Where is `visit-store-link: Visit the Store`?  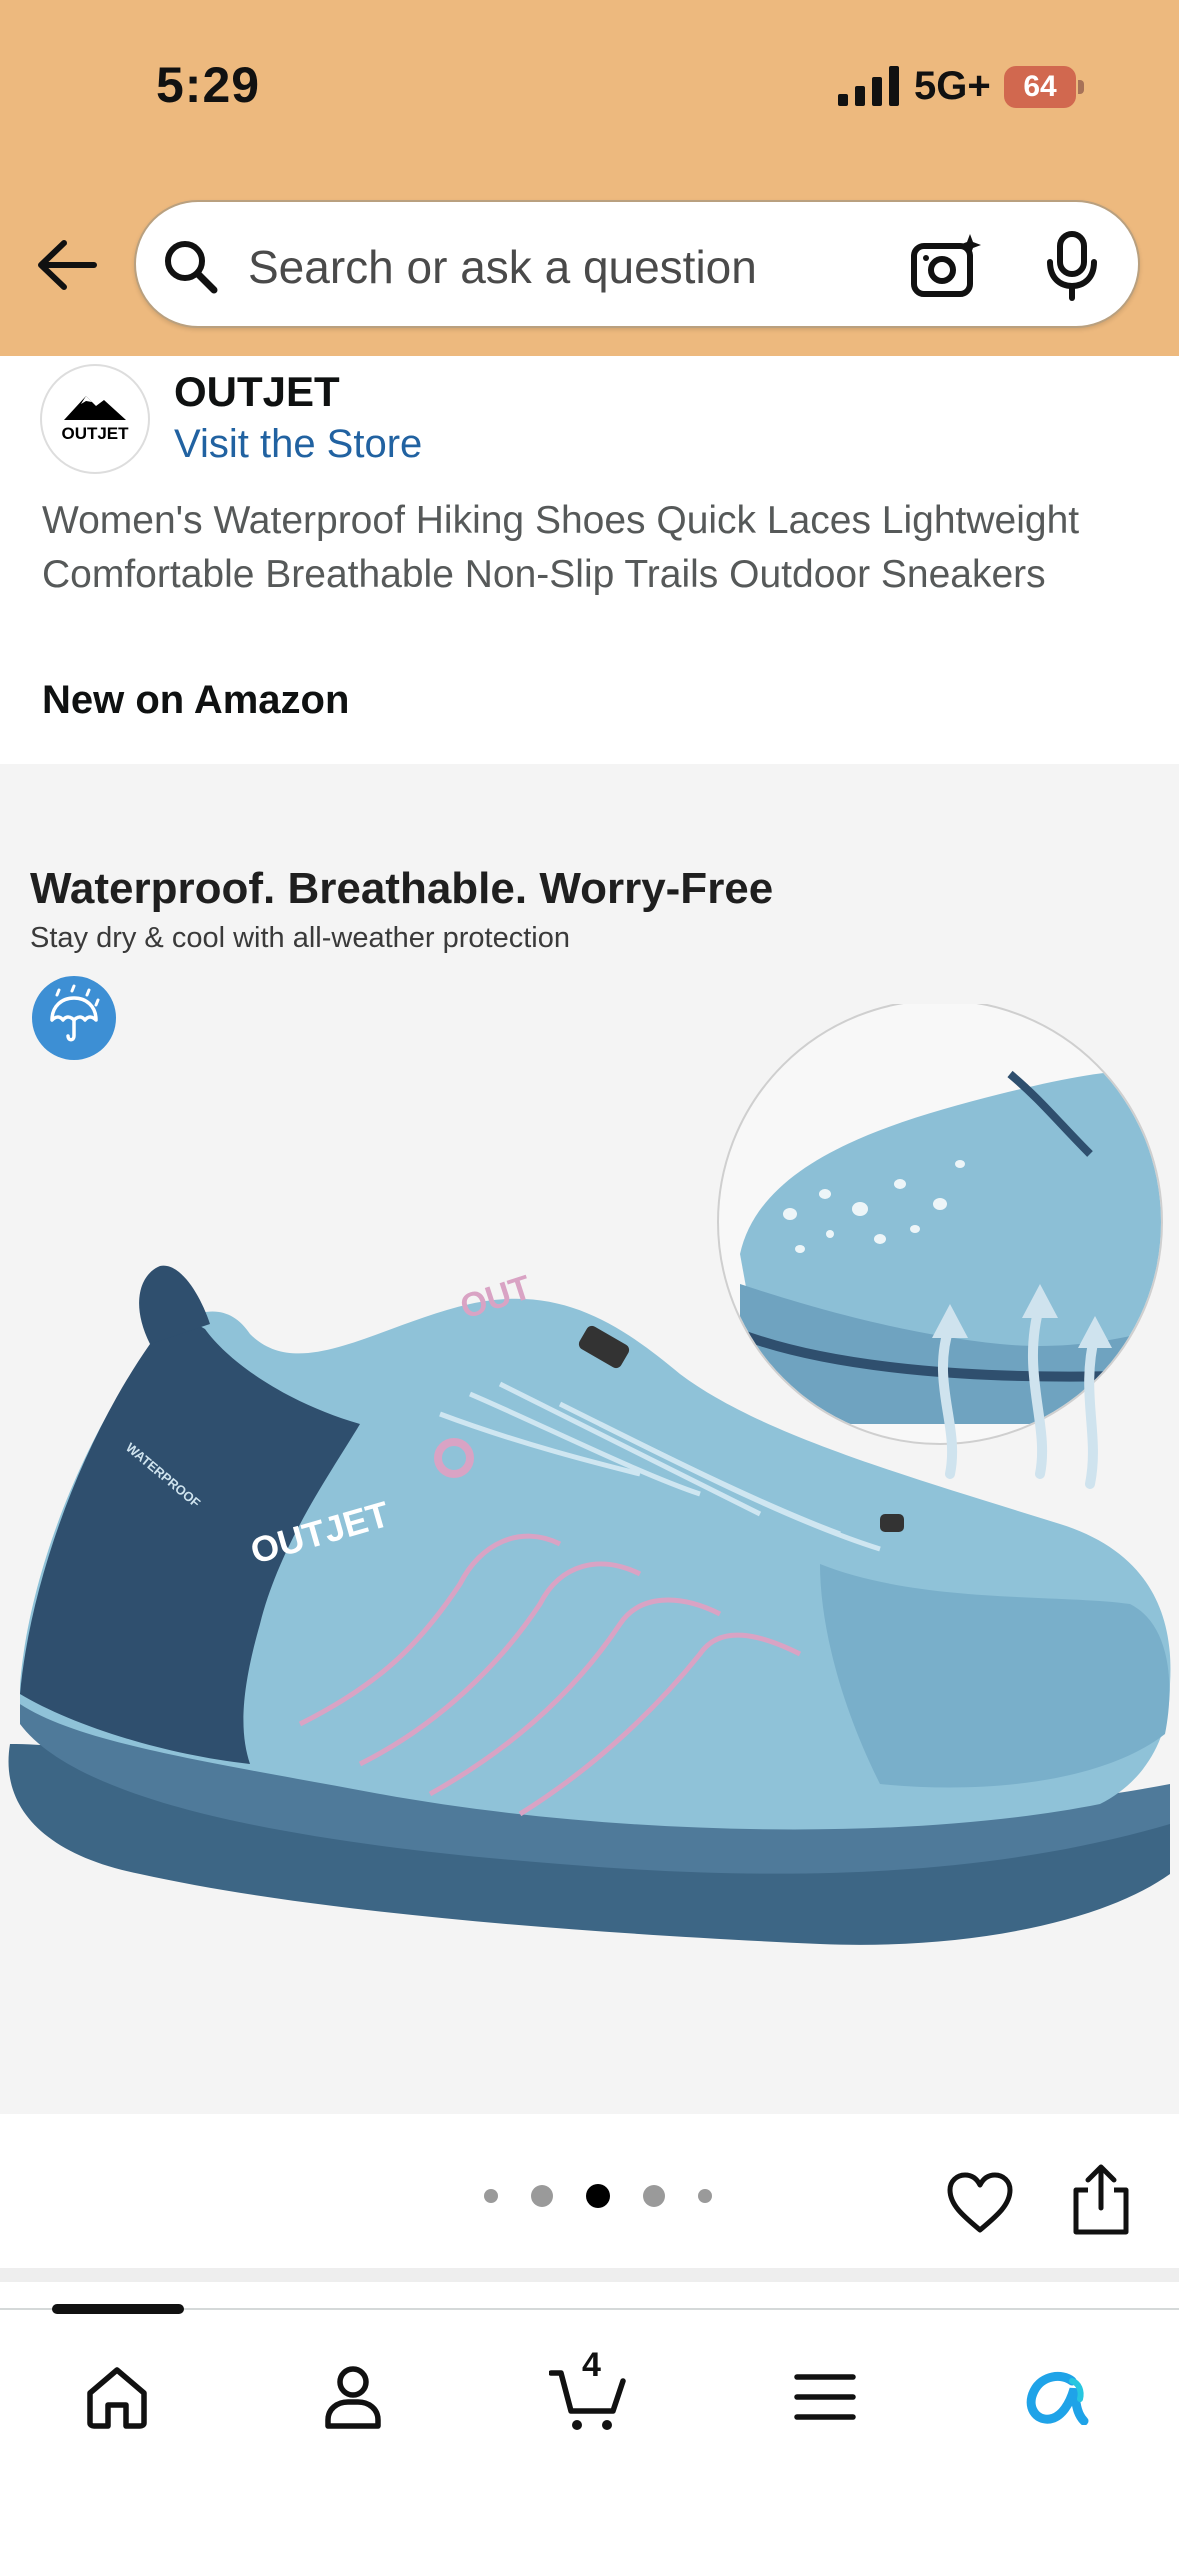 visit-store-link: Visit the Store is located at coordinates (298, 444).